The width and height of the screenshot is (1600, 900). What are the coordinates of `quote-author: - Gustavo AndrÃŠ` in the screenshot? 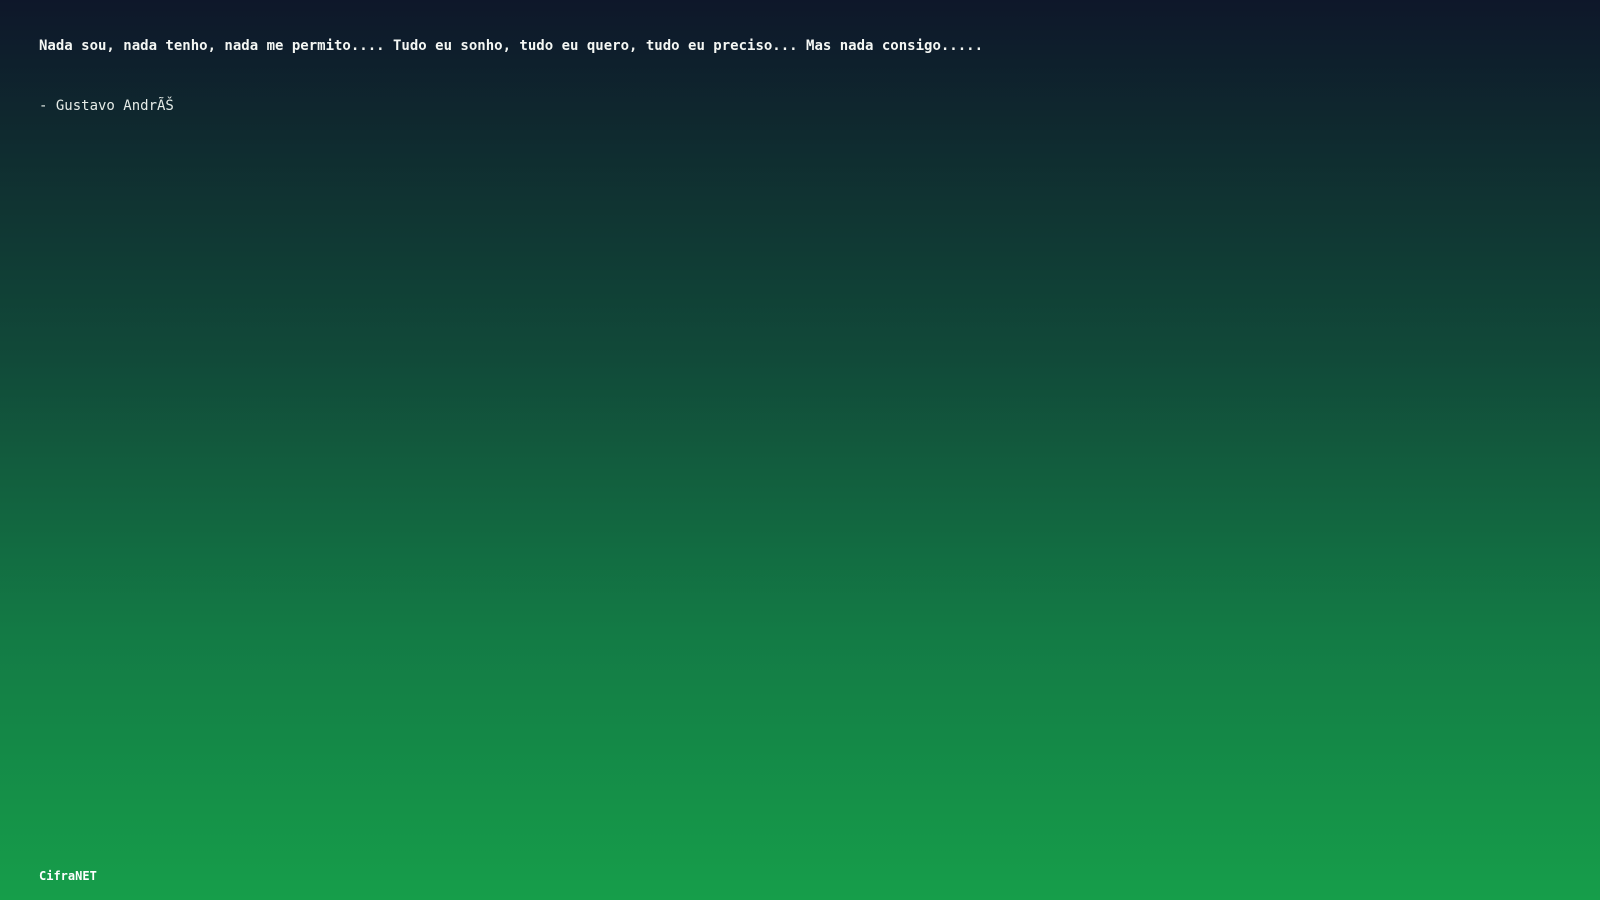 It's located at (106, 106).